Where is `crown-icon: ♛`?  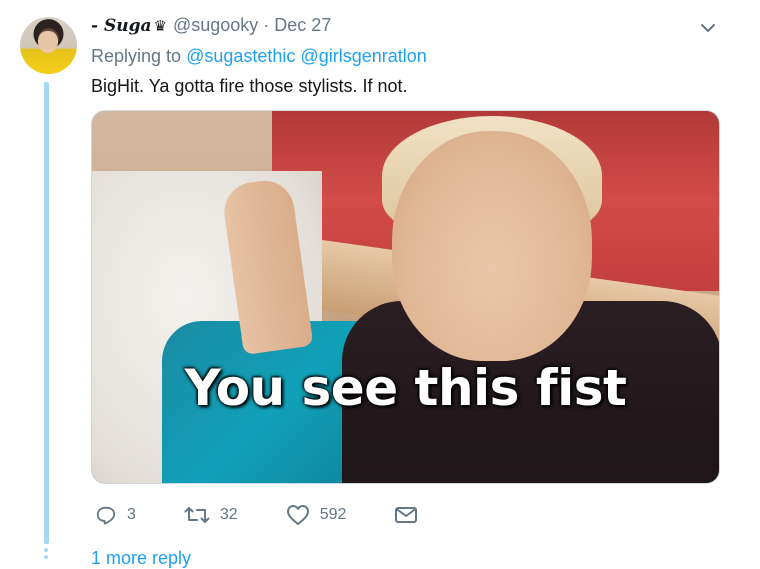 crown-icon: ♛ is located at coordinates (160, 26).